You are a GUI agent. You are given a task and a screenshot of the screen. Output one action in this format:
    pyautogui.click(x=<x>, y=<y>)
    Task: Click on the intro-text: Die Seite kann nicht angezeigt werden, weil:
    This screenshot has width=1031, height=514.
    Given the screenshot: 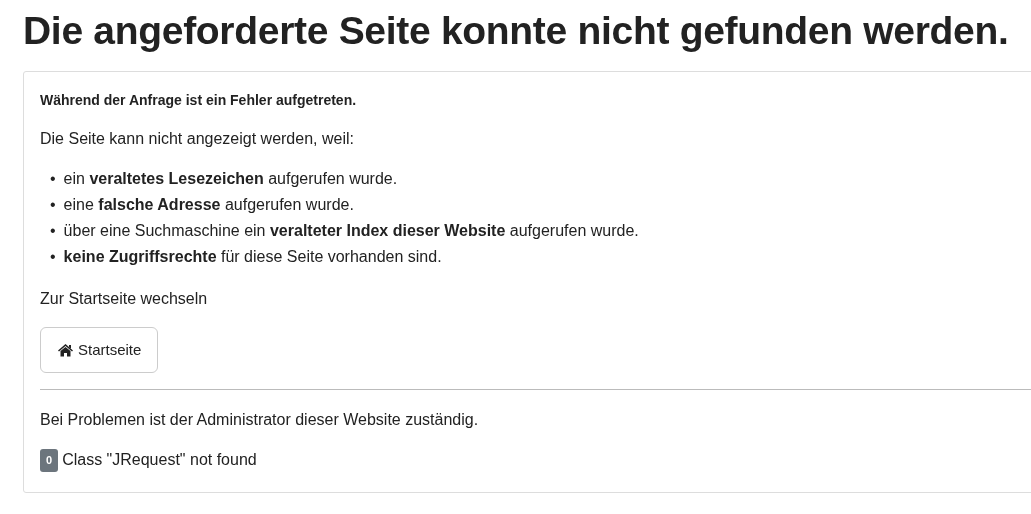 What is the action you would take?
    pyautogui.click(x=197, y=138)
    